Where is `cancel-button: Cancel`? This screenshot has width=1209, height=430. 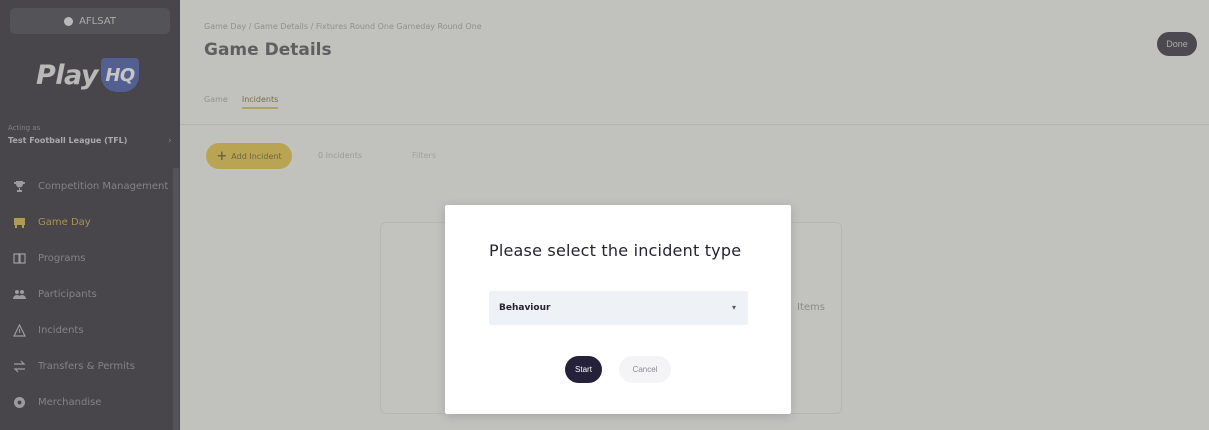
cancel-button: Cancel is located at coordinates (645, 369).